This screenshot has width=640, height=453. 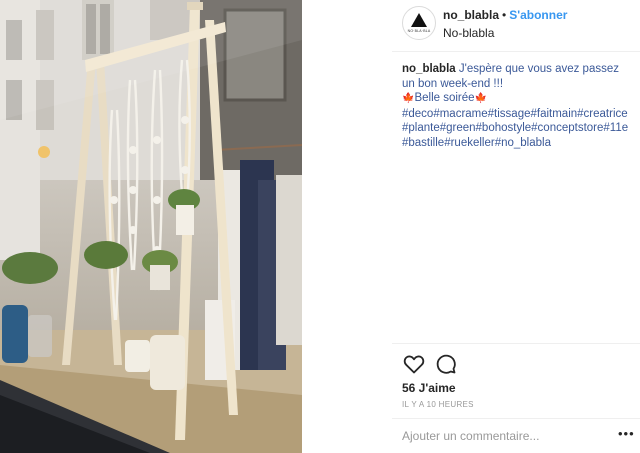 I want to click on caption-line-3: 🍁Belle soirée🍁, so click(x=517, y=99).